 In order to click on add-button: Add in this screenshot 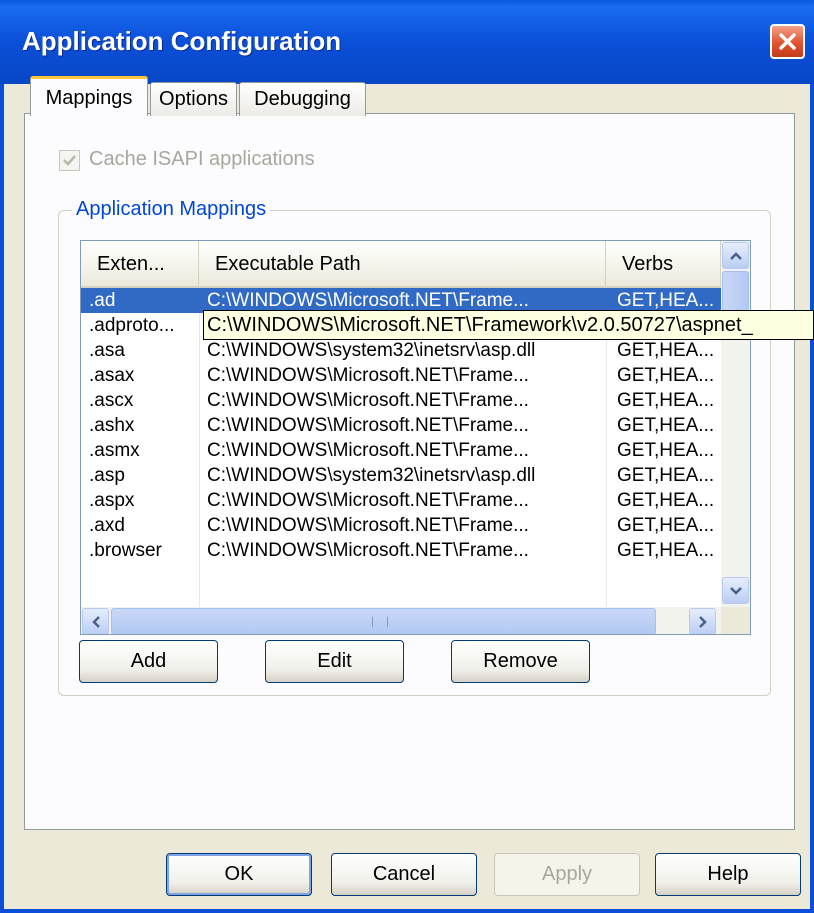, I will do `click(148, 661)`.